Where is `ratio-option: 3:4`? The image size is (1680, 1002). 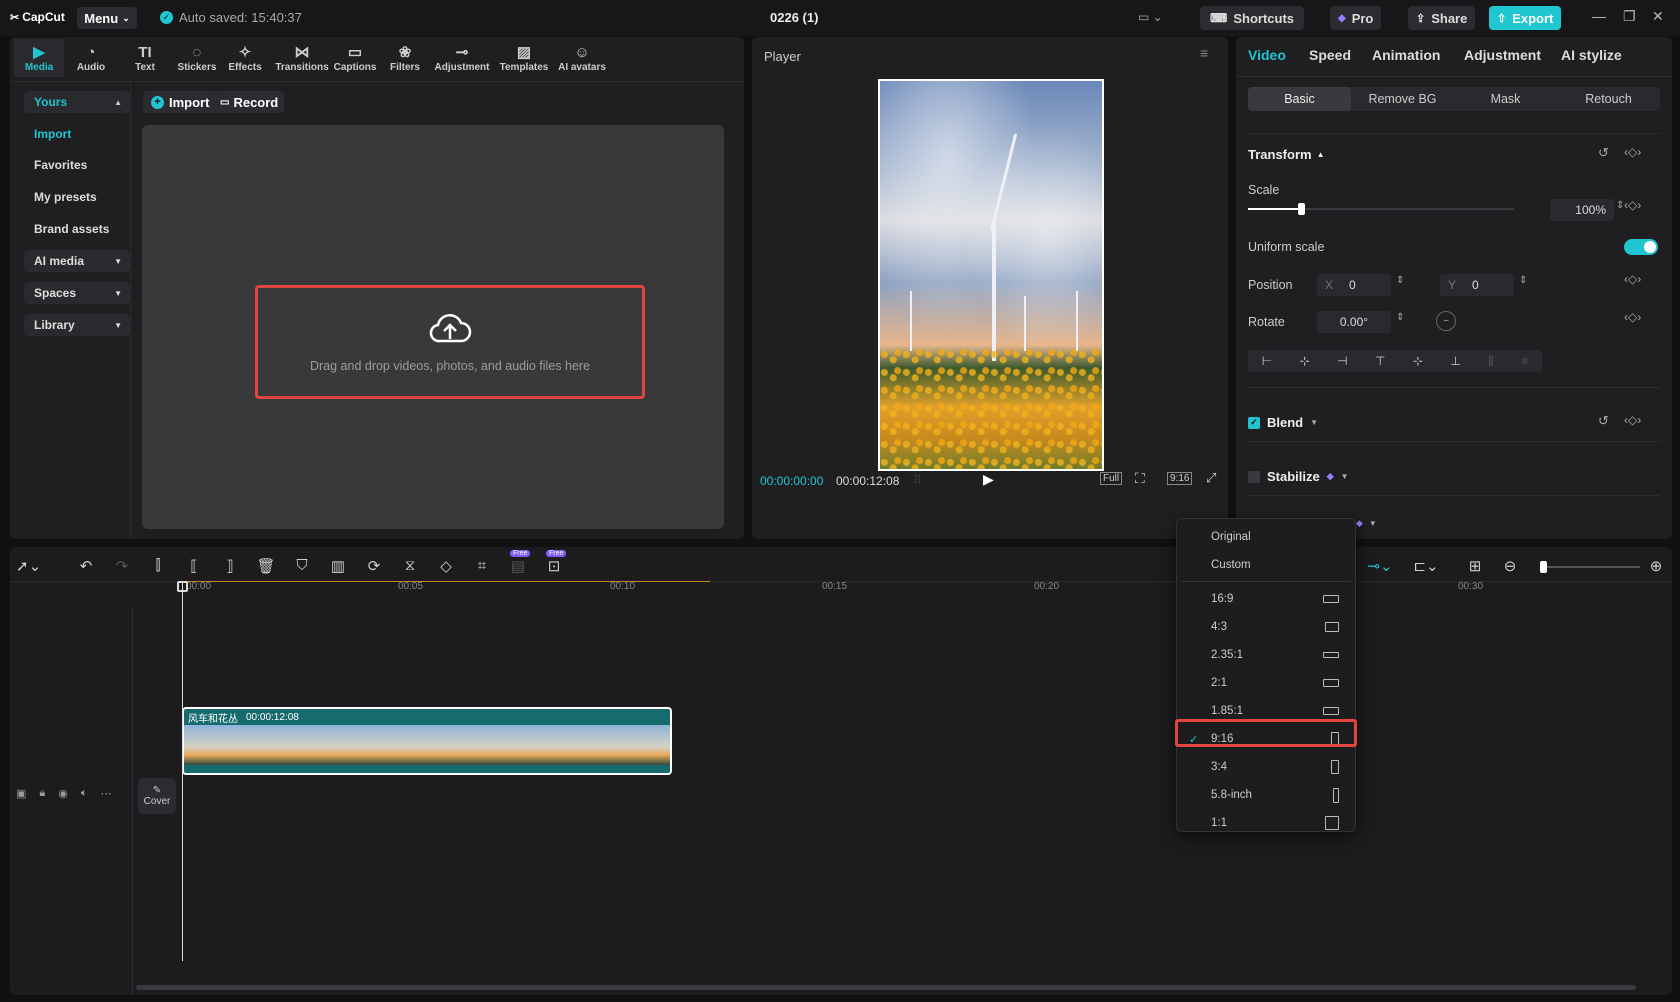
ratio-option: 3:4 is located at coordinates (1266, 767).